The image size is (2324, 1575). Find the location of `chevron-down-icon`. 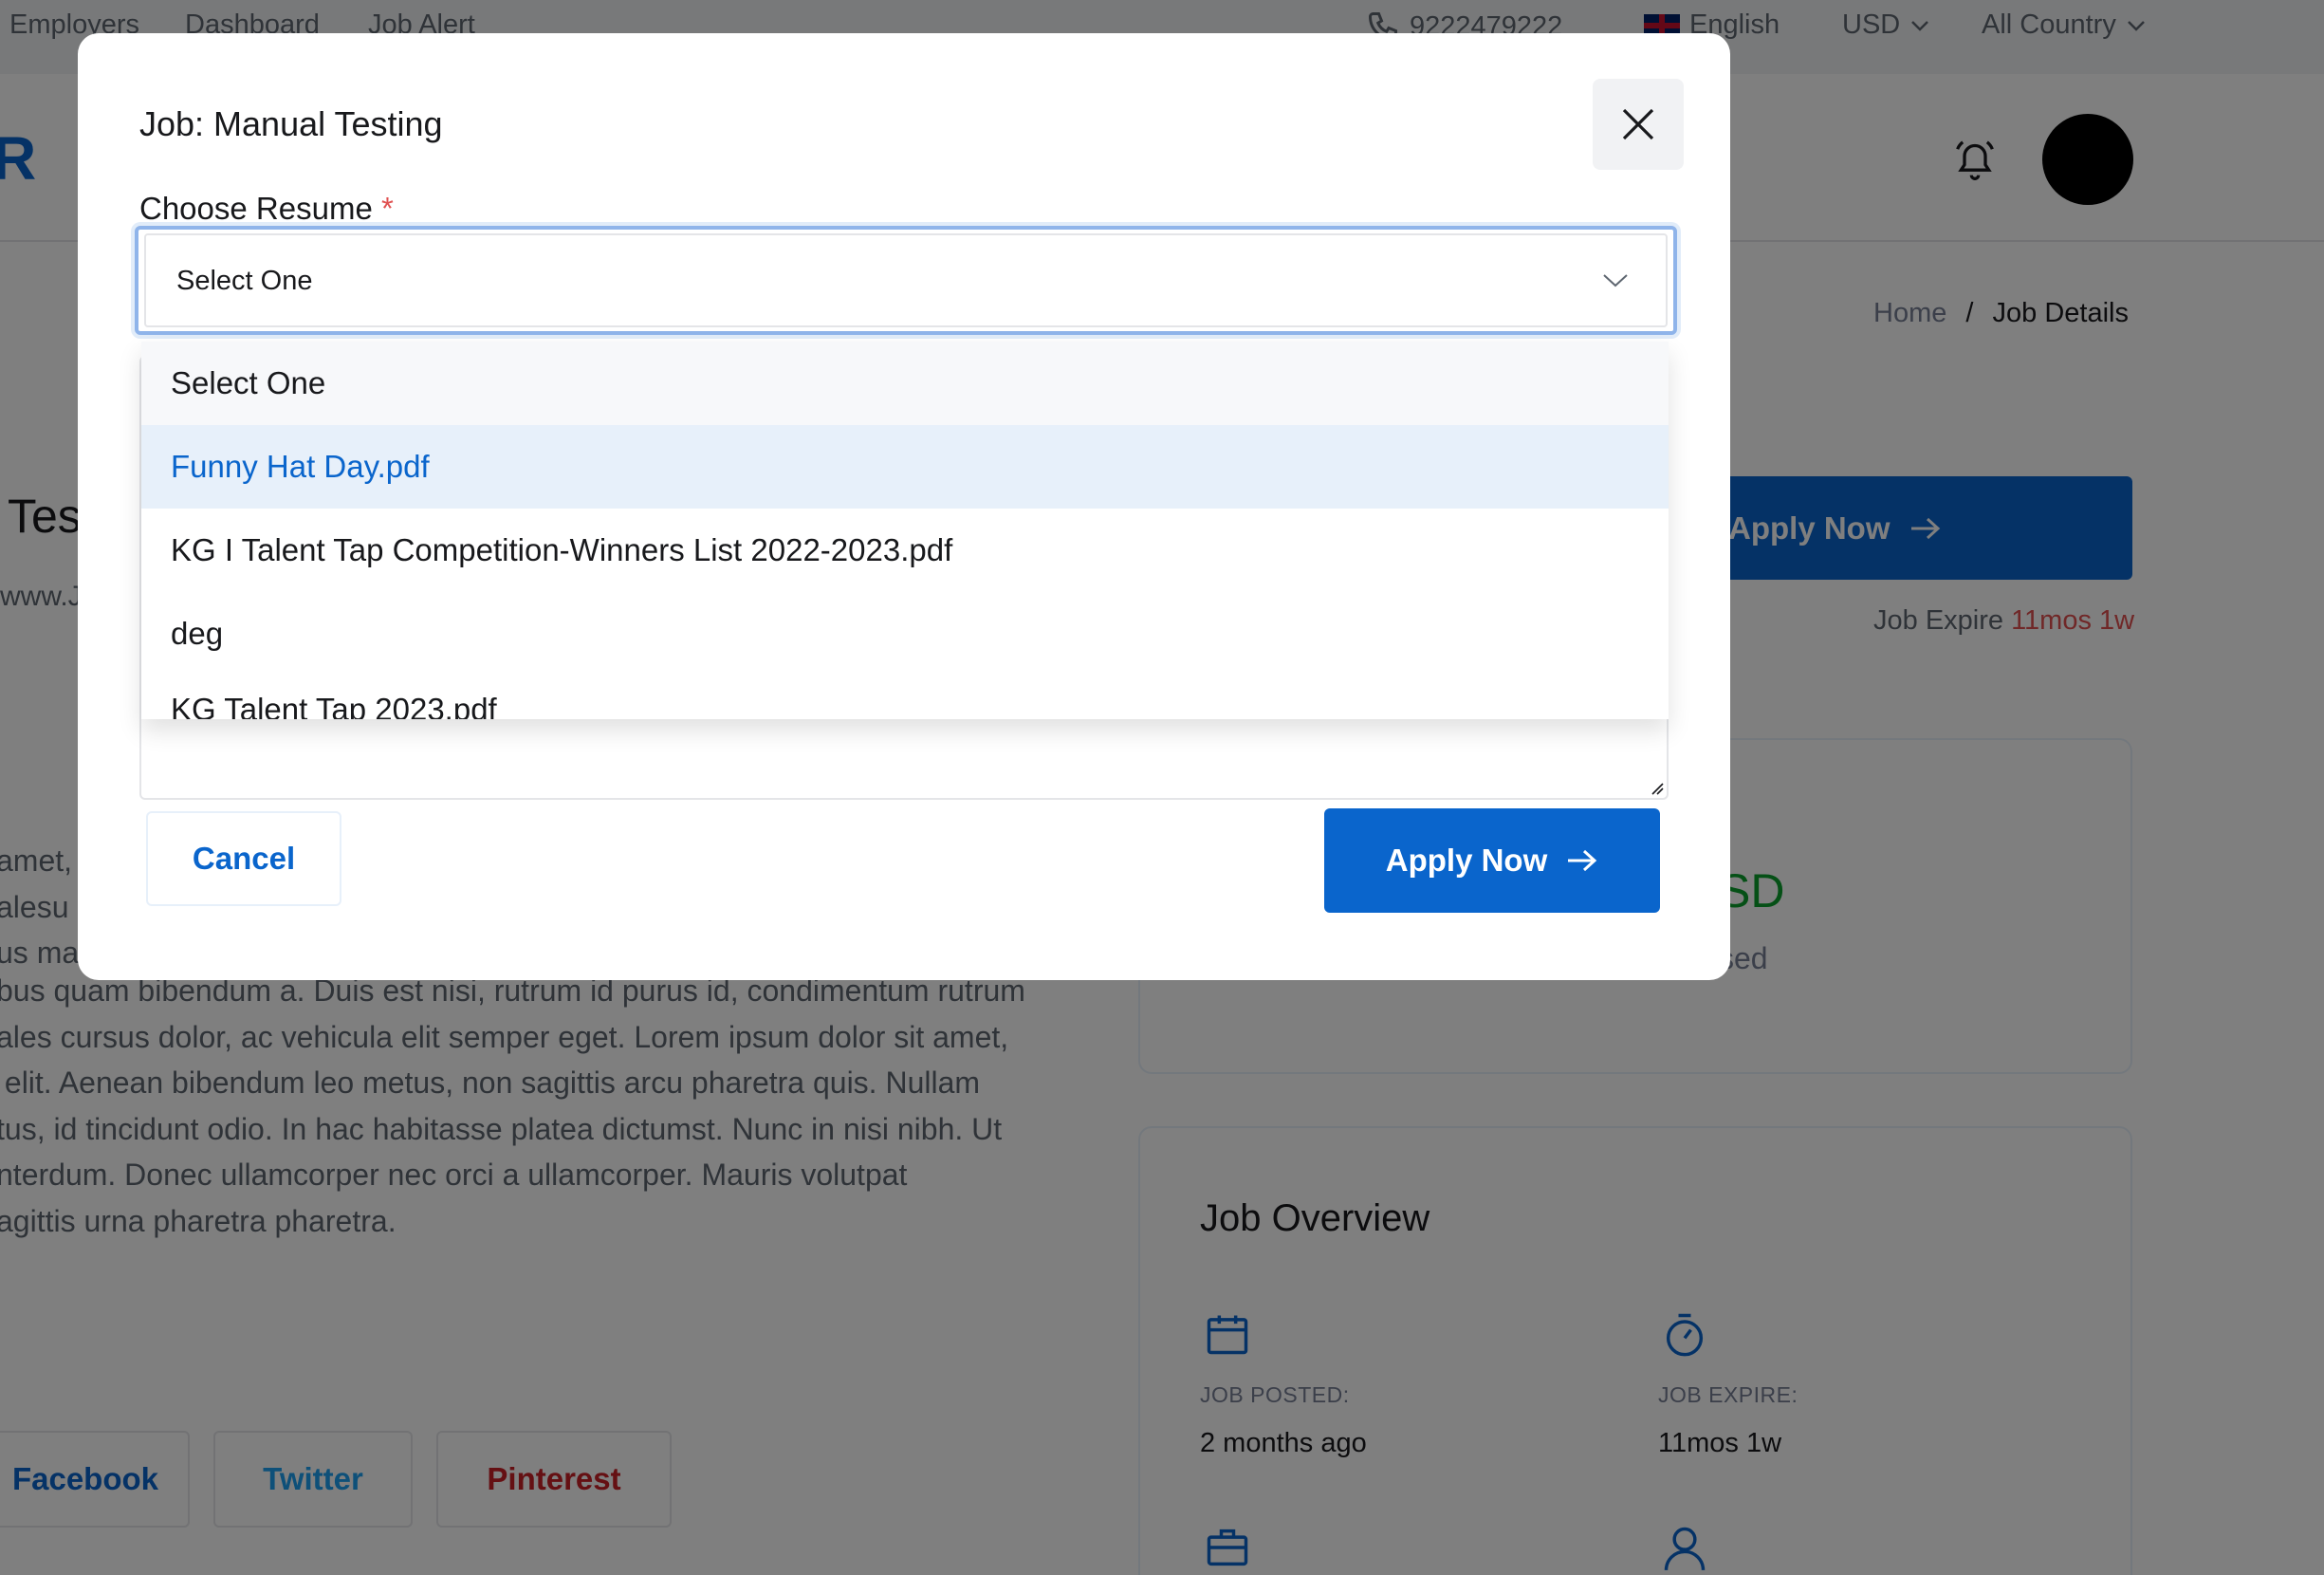

chevron-down-icon is located at coordinates (1615, 281).